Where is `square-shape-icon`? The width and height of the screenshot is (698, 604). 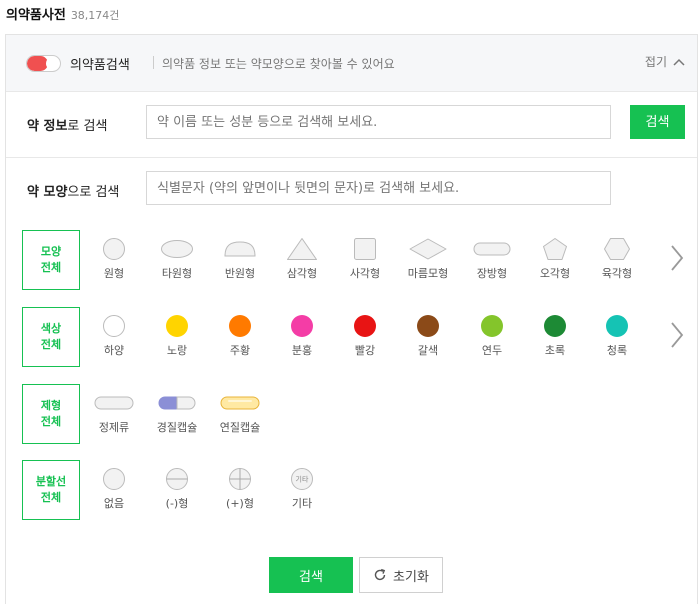
square-shape-icon is located at coordinates (365, 249).